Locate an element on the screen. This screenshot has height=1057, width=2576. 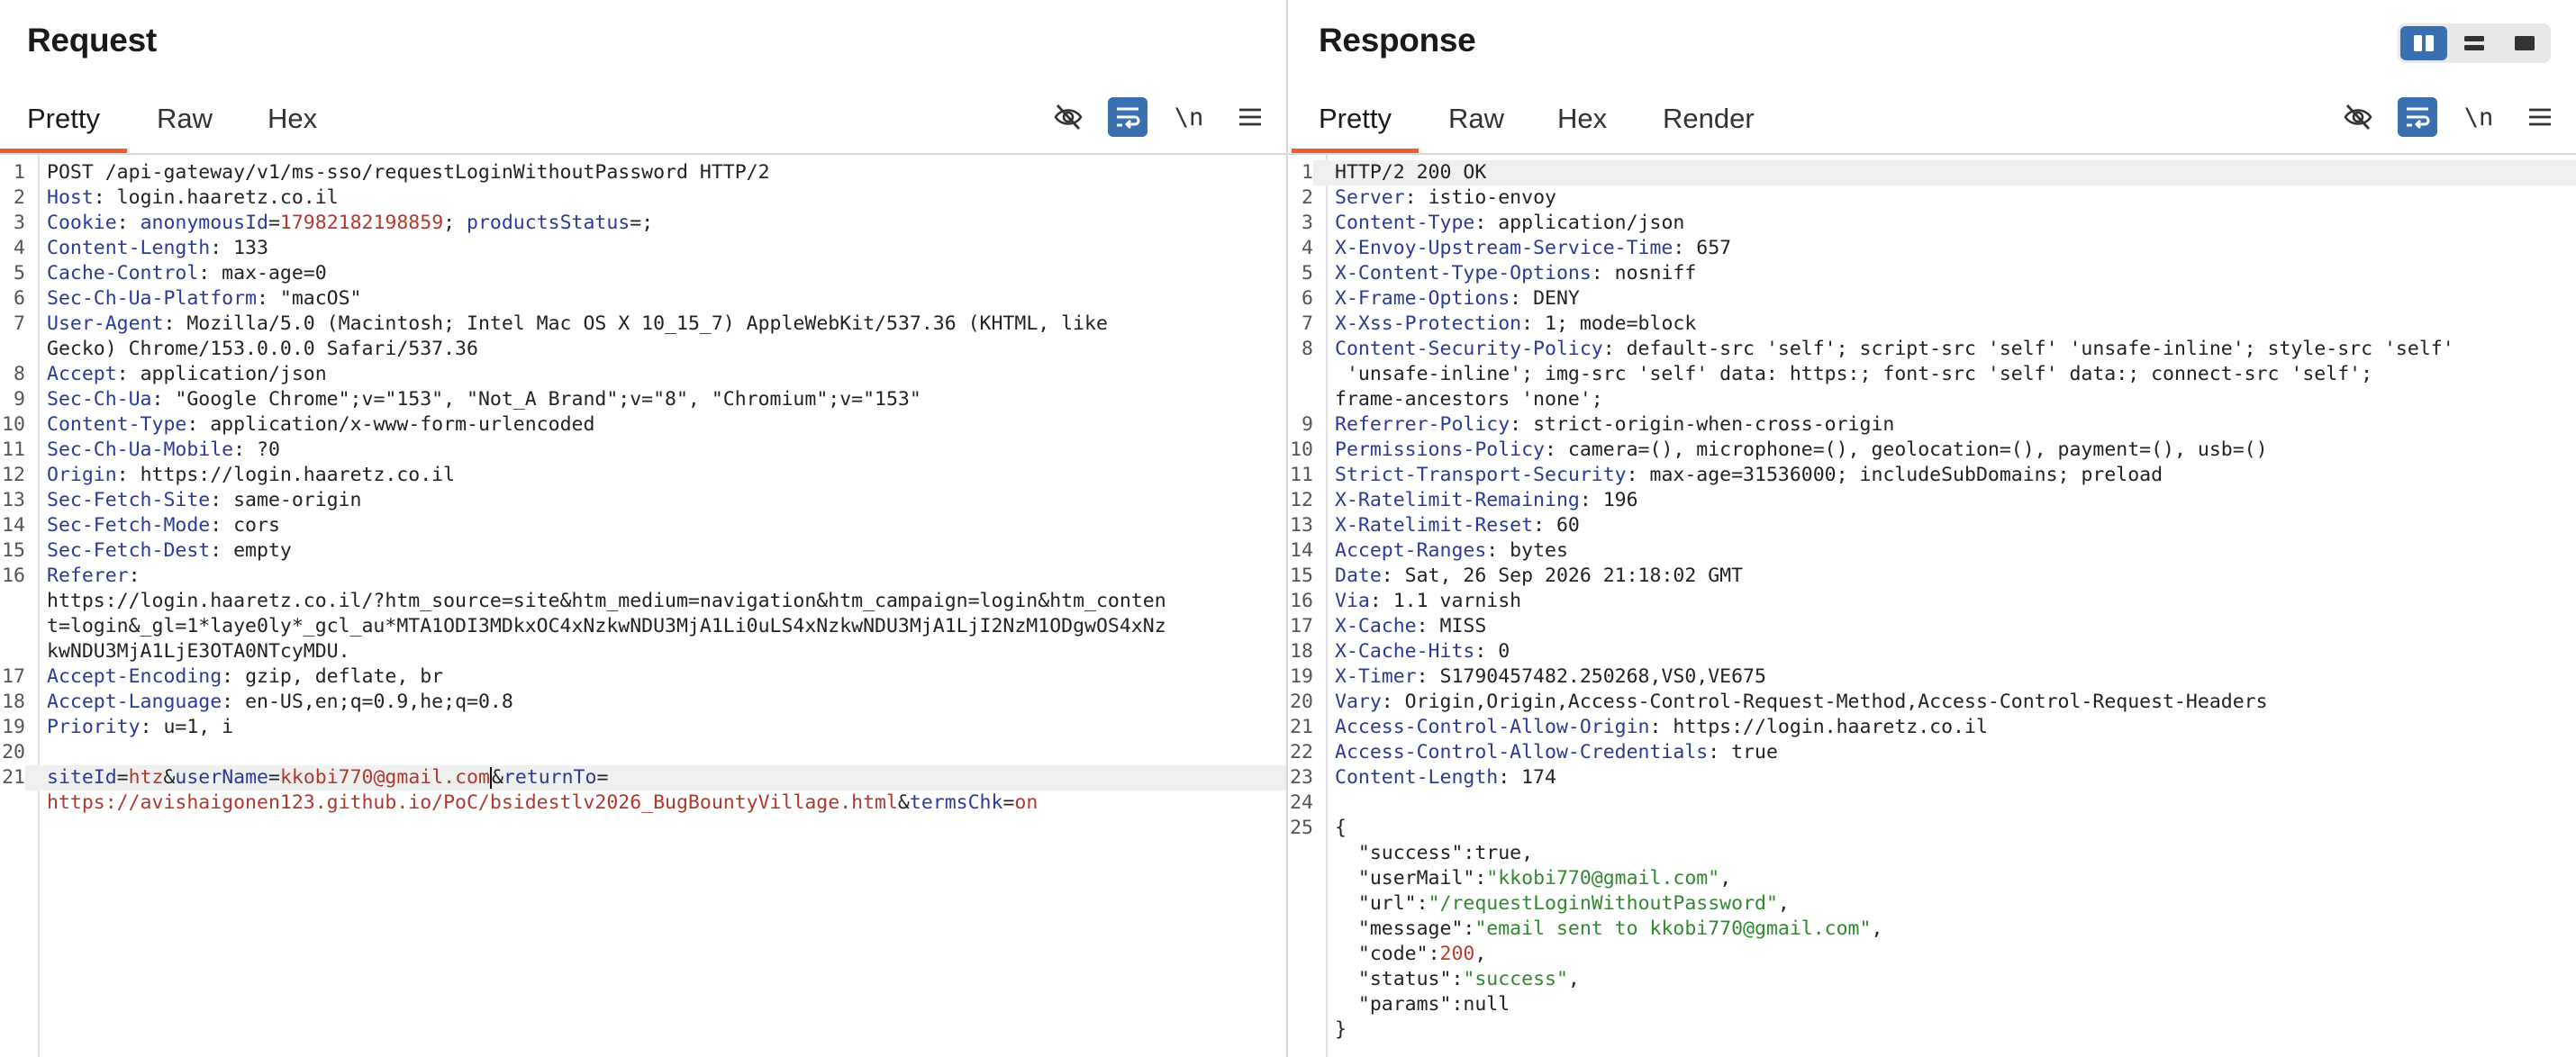
cookie-value: 17982182198859 is located at coordinates (361, 223).